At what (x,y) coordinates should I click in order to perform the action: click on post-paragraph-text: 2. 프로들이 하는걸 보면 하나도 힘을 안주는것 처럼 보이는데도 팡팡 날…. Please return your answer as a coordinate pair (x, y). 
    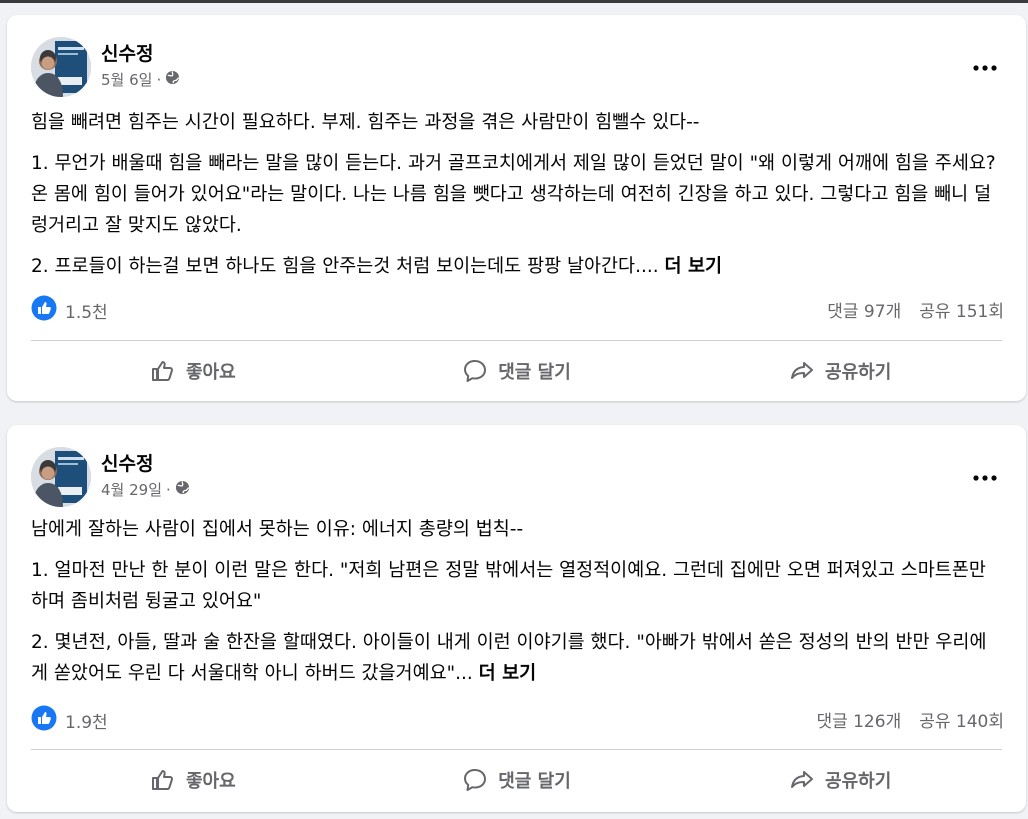
    Looking at the image, I should click on (345, 266).